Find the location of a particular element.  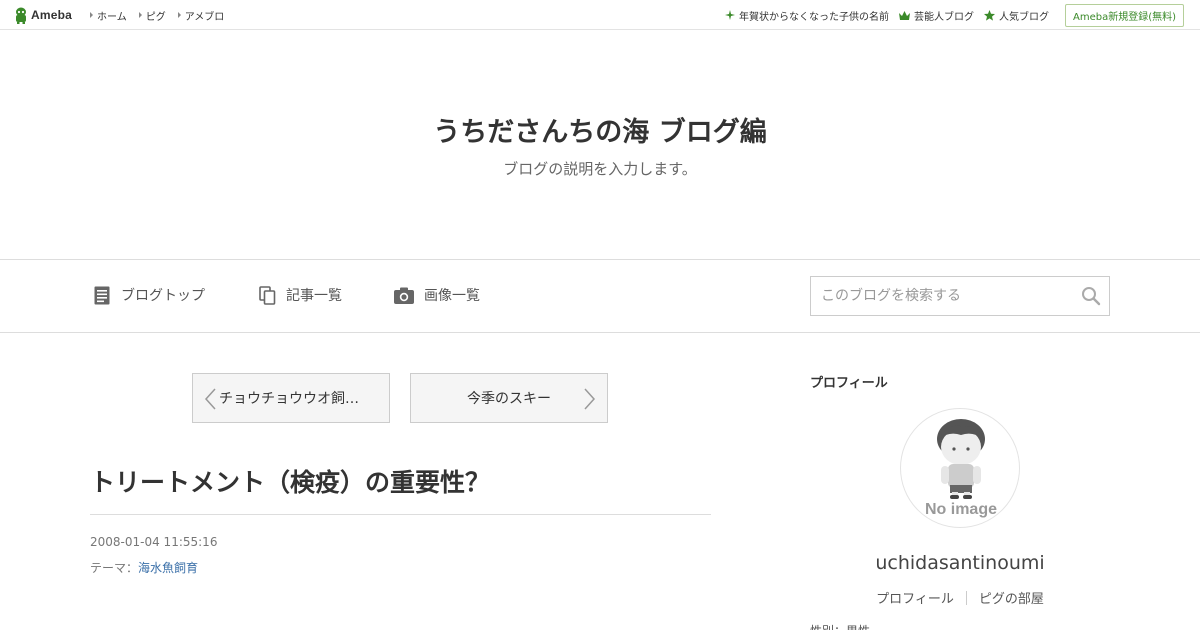

top-bar: Ameba ホーム ピグ アメブロ 年賀状からなくなった子供の名前 芸能人ブログ is located at coordinates (600, 15).